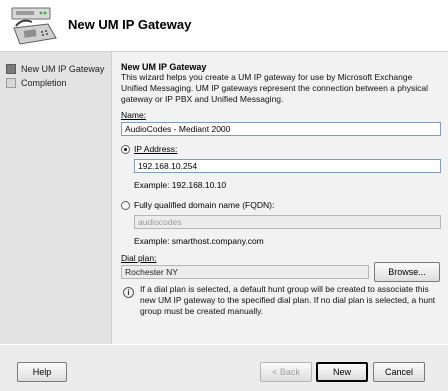 This screenshot has height=391, width=448. What do you see at coordinates (287, 166) in the screenshot?
I see `ip-address-field: 192.168.10.254` at bounding box center [287, 166].